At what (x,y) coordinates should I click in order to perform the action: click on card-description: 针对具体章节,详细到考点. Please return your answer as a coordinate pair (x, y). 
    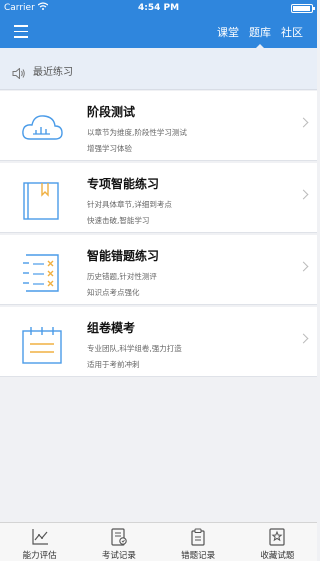
    Looking at the image, I should click on (129, 204).